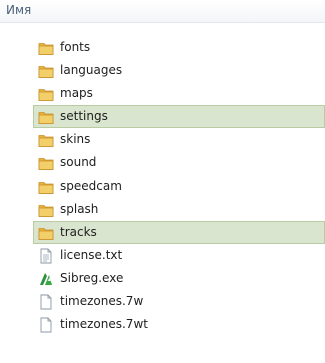 The image size is (325, 363). I want to click on list-item: skins, so click(179, 139).